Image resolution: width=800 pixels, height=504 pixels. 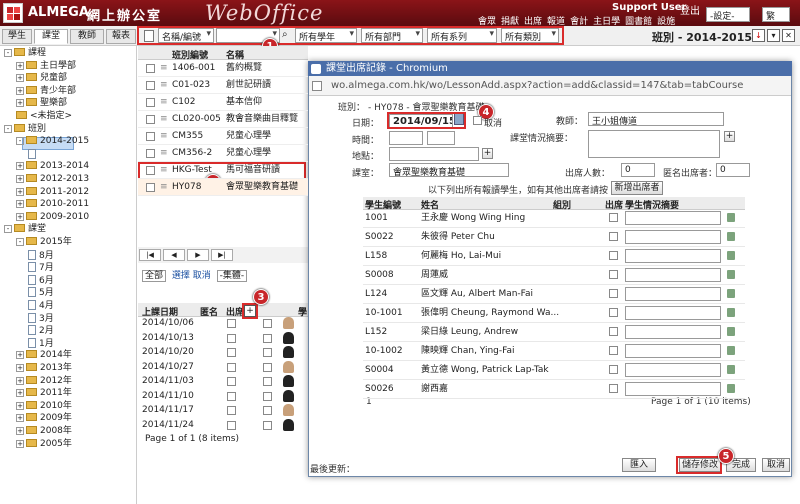 What do you see at coordinates (52, 192) in the screenshot?
I see `tree-node: +2011-2012` at bounding box center [52, 192].